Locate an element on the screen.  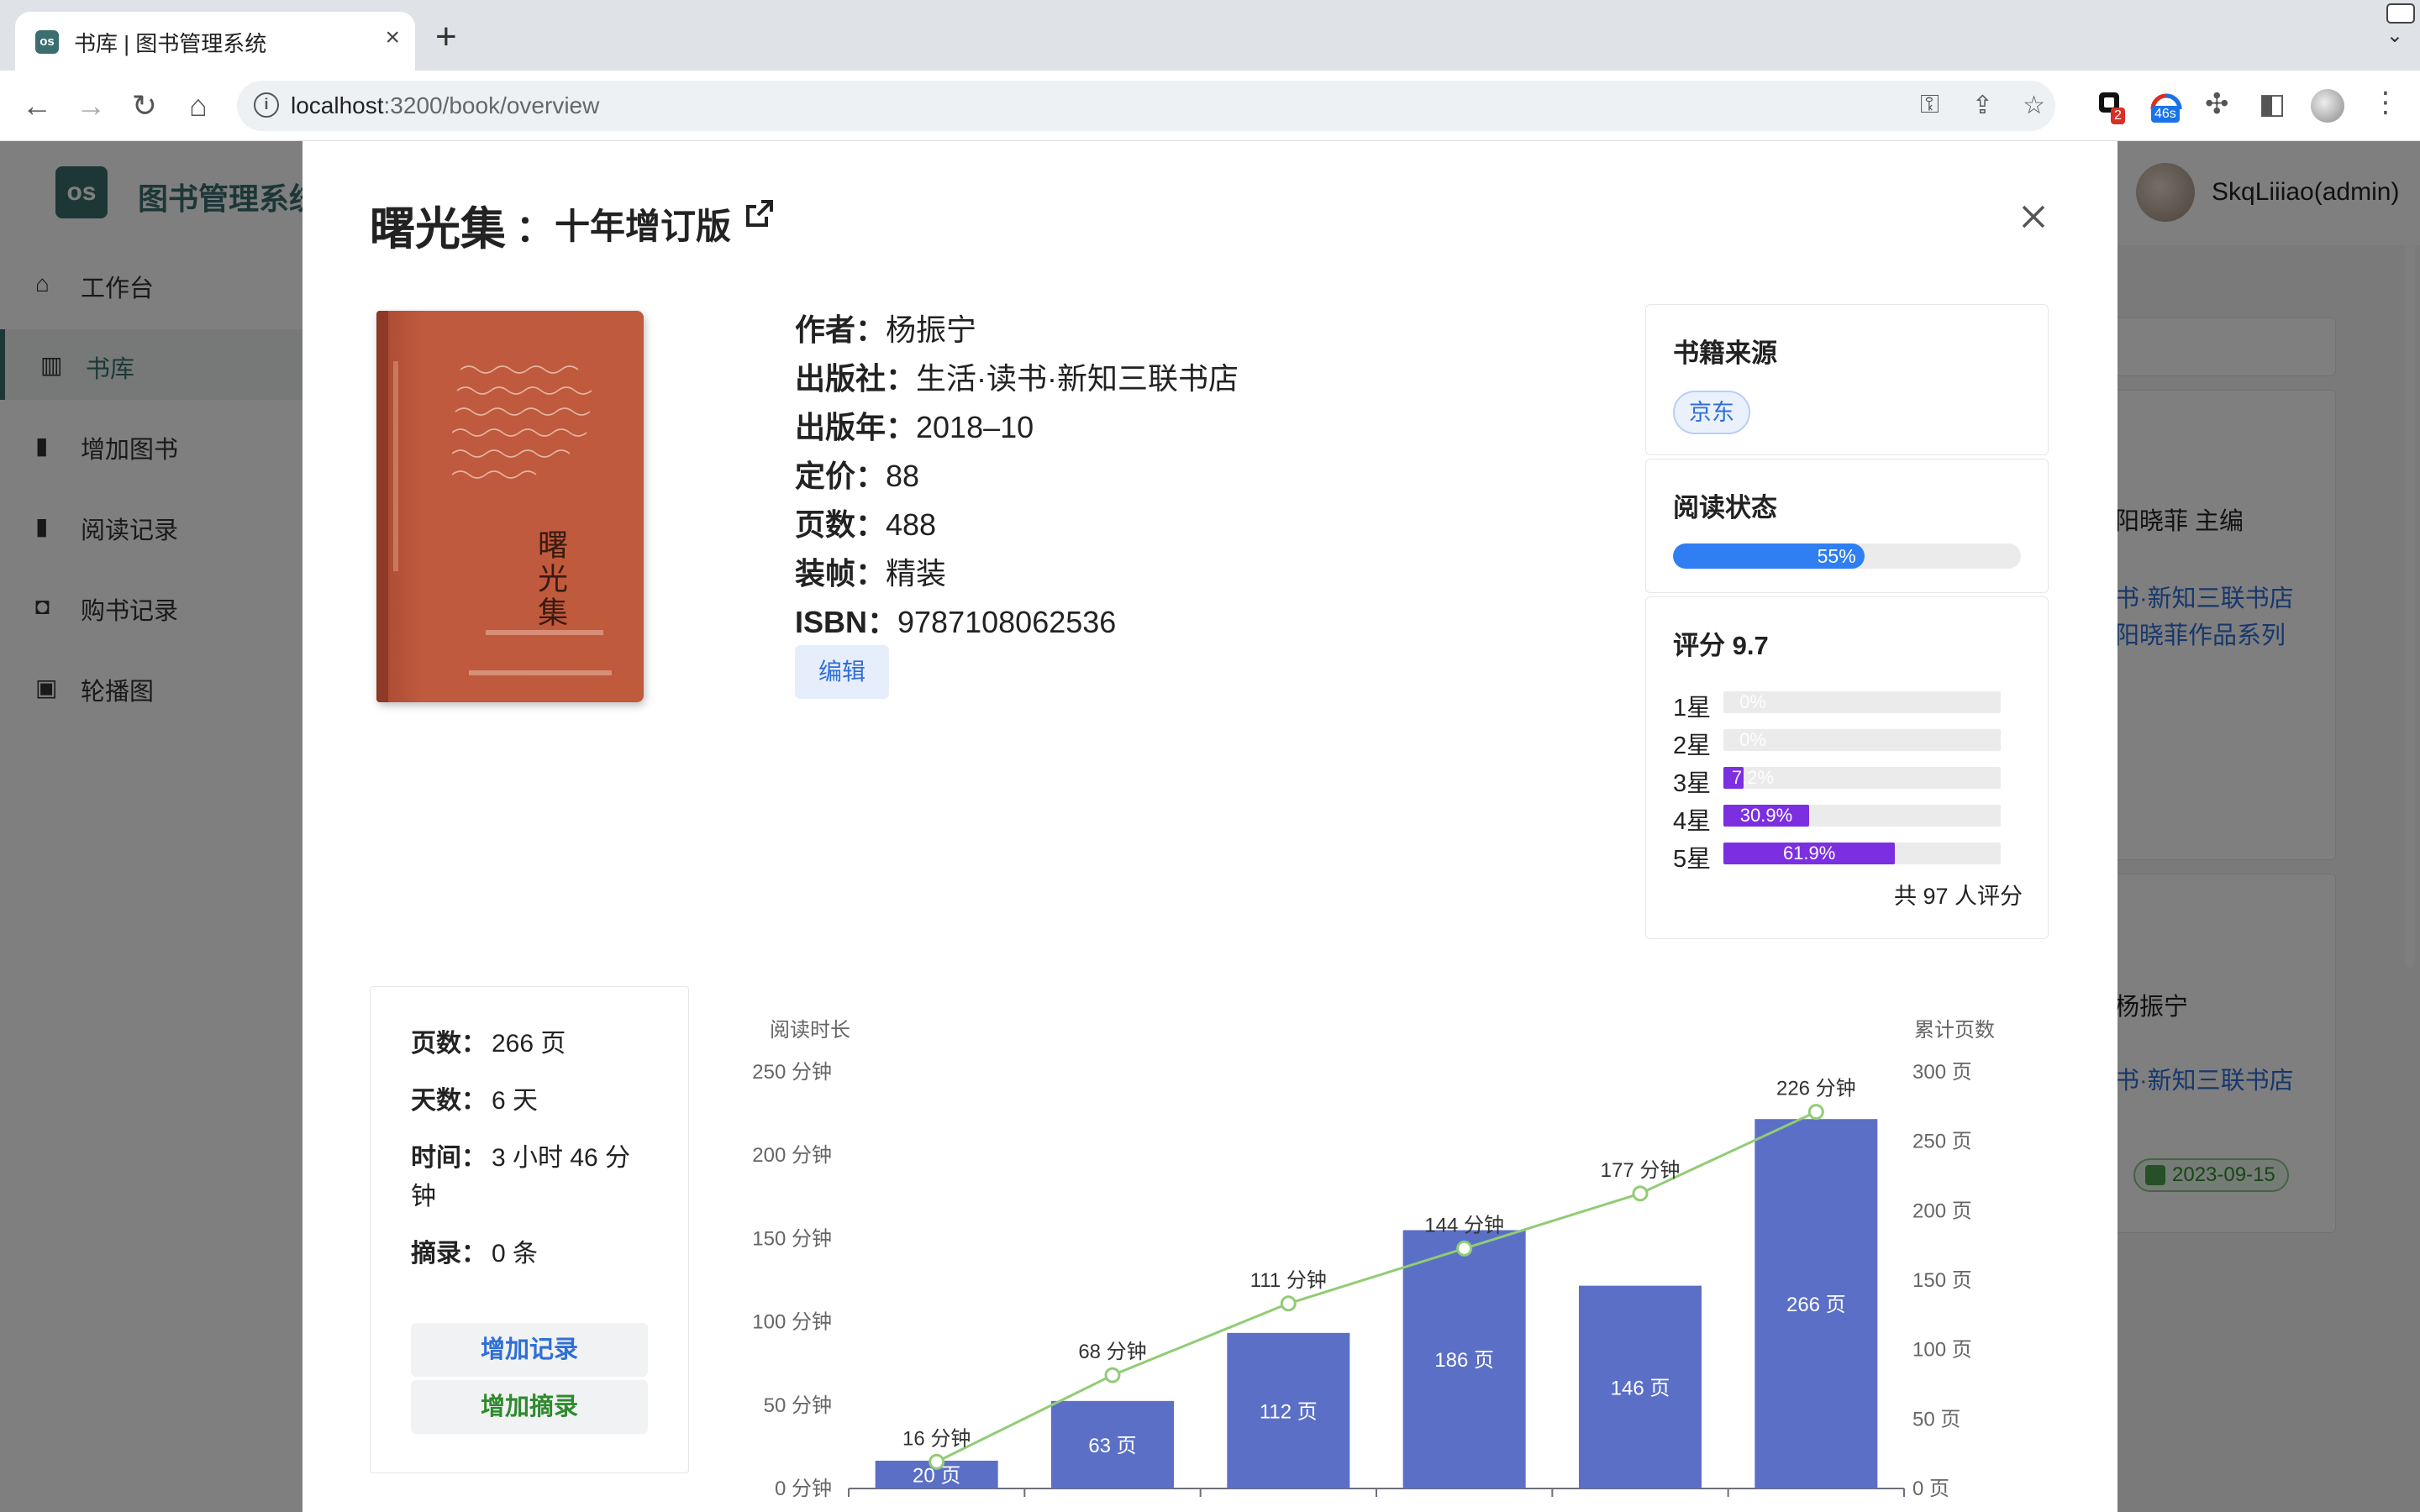
side-panel-icon: ◧ is located at coordinates (2272, 104).